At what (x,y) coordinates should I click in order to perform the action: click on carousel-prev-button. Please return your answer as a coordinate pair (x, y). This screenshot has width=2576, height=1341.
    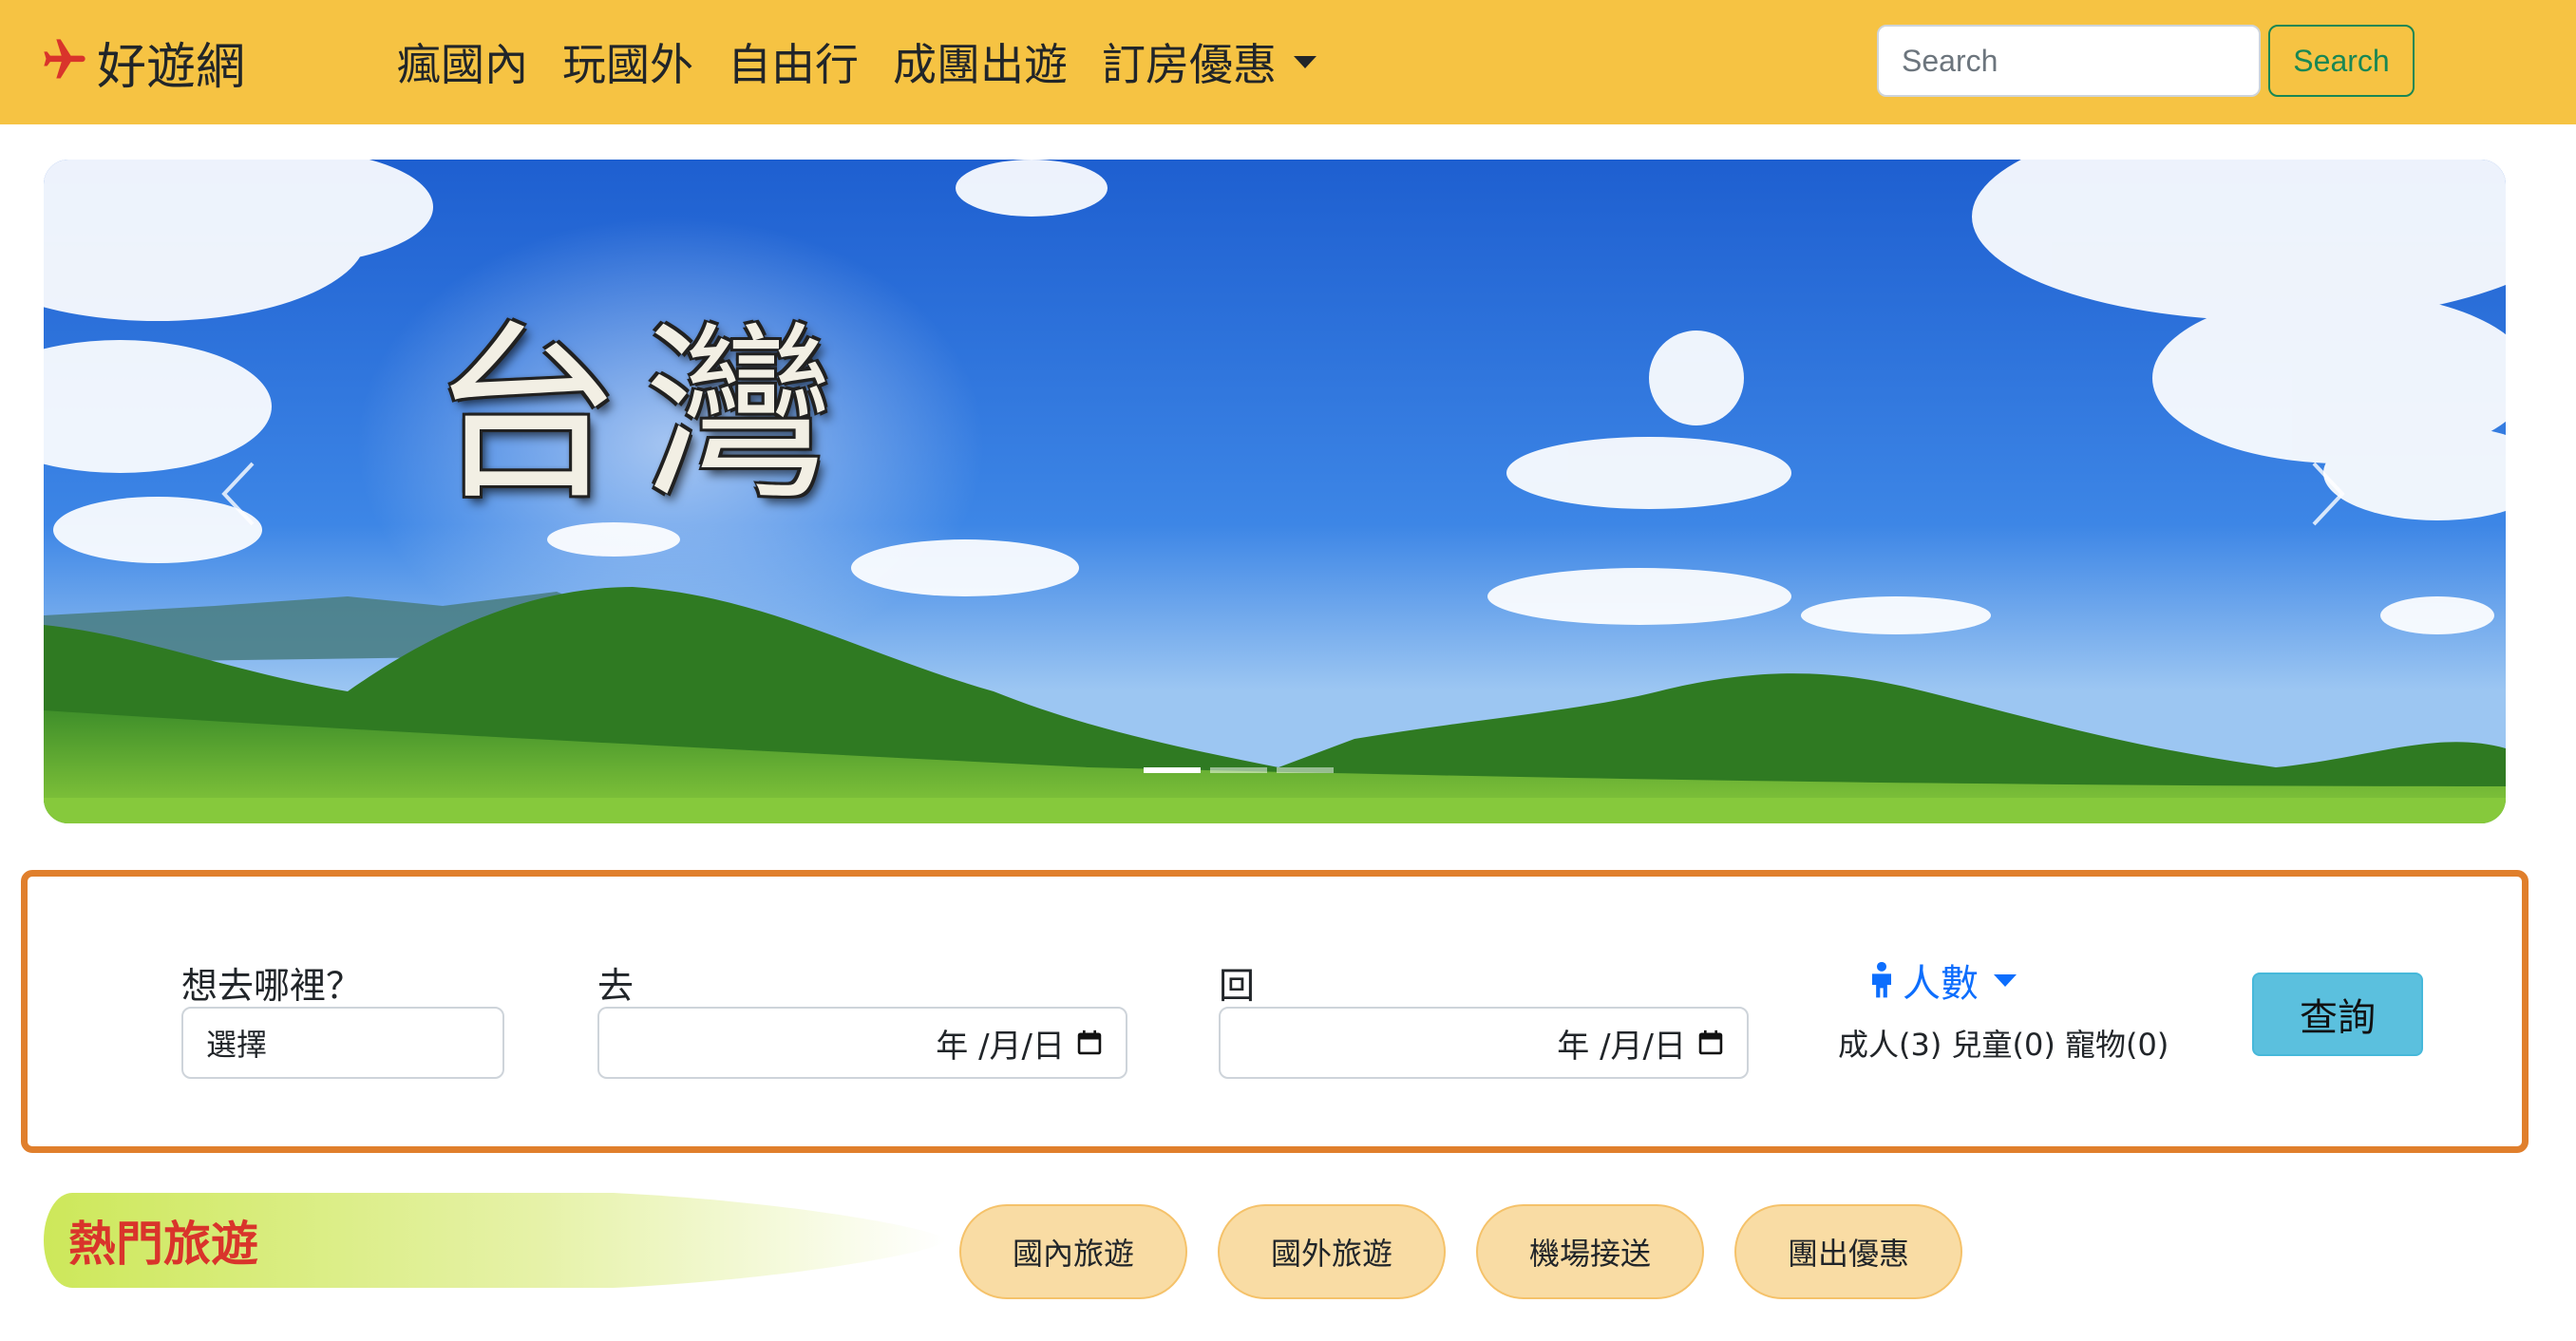
    Looking at the image, I should click on (239, 494).